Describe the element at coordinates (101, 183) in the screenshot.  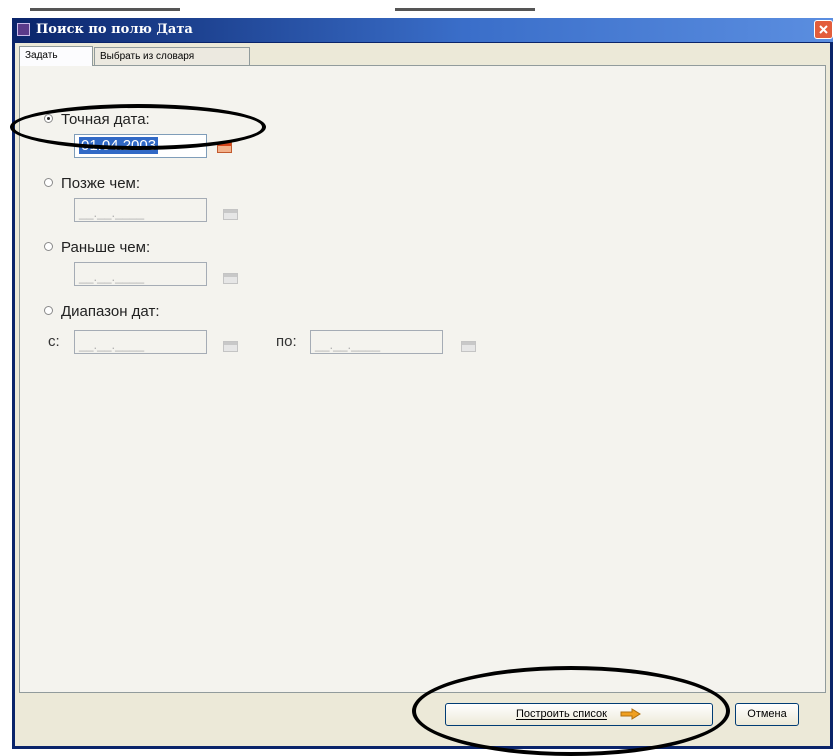
I see `radio-label: Позже чем:` at that location.